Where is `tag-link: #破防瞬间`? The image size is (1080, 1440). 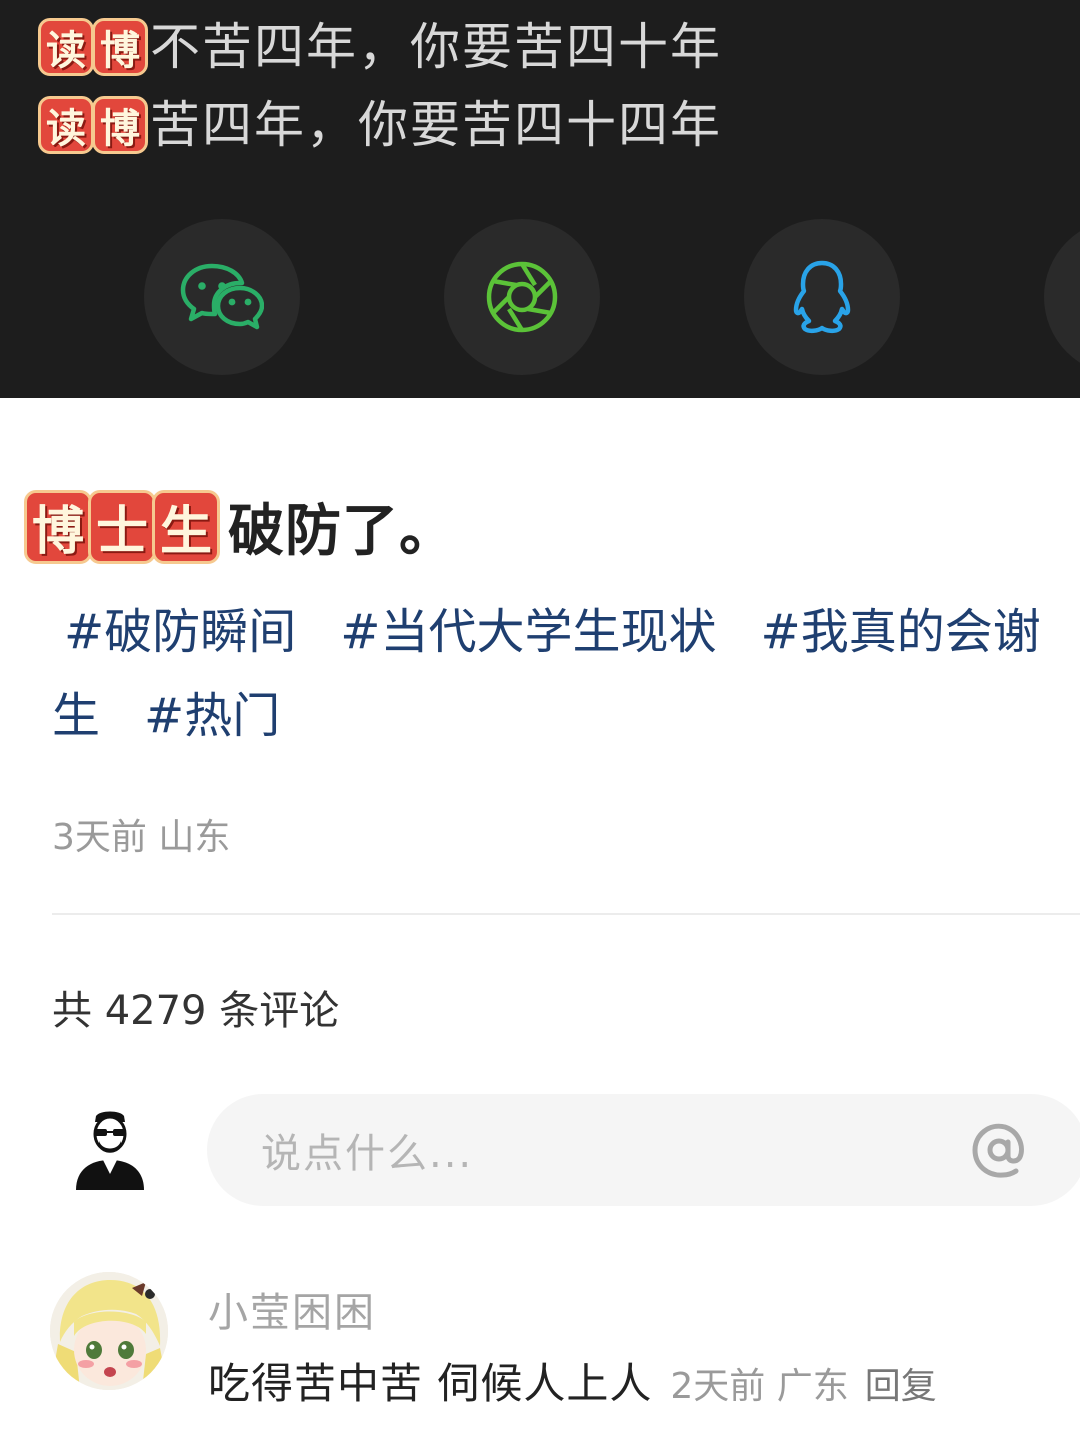
tag-link: #破防瞬间 is located at coordinates (180, 632).